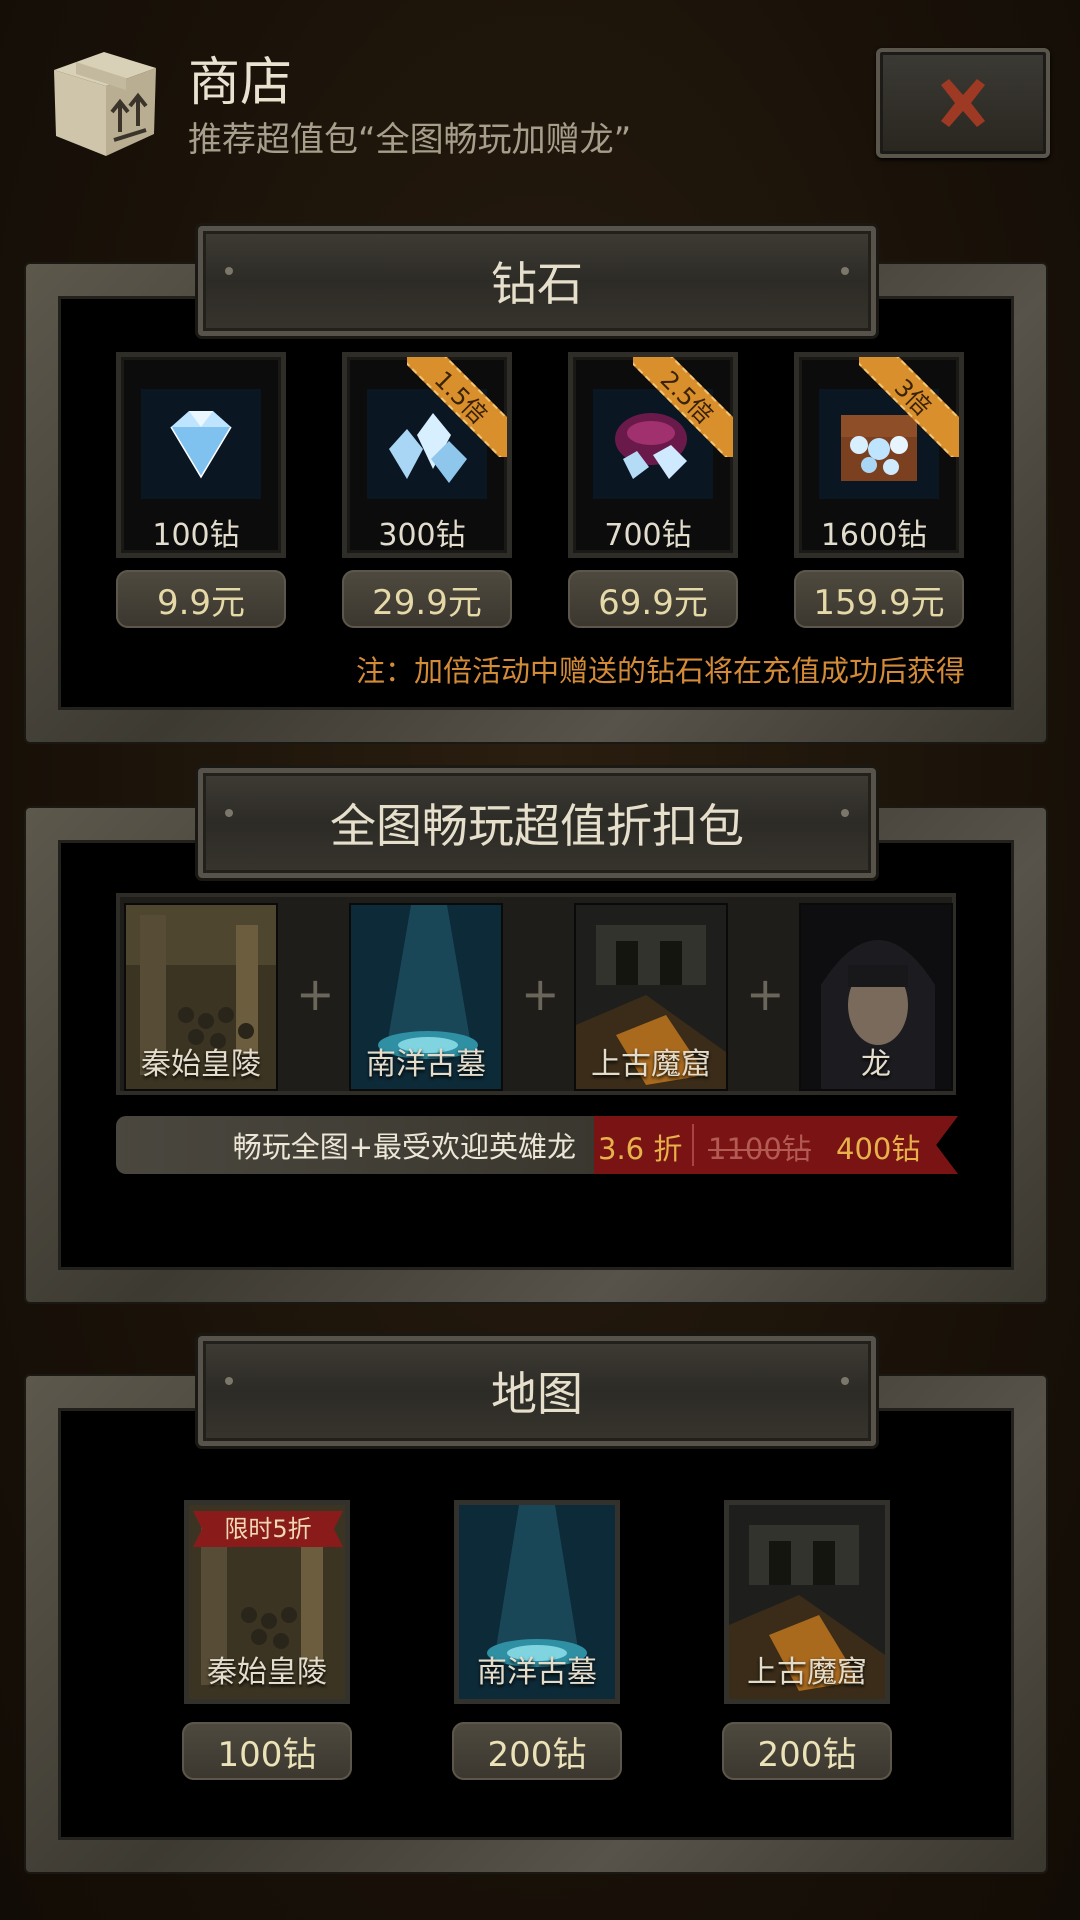 The height and width of the screenshot is (1920, 1080). What do you see at coordinates (201, 444) in the screenshot?
I see `diamond-icon` at bounding box center [201, 444].